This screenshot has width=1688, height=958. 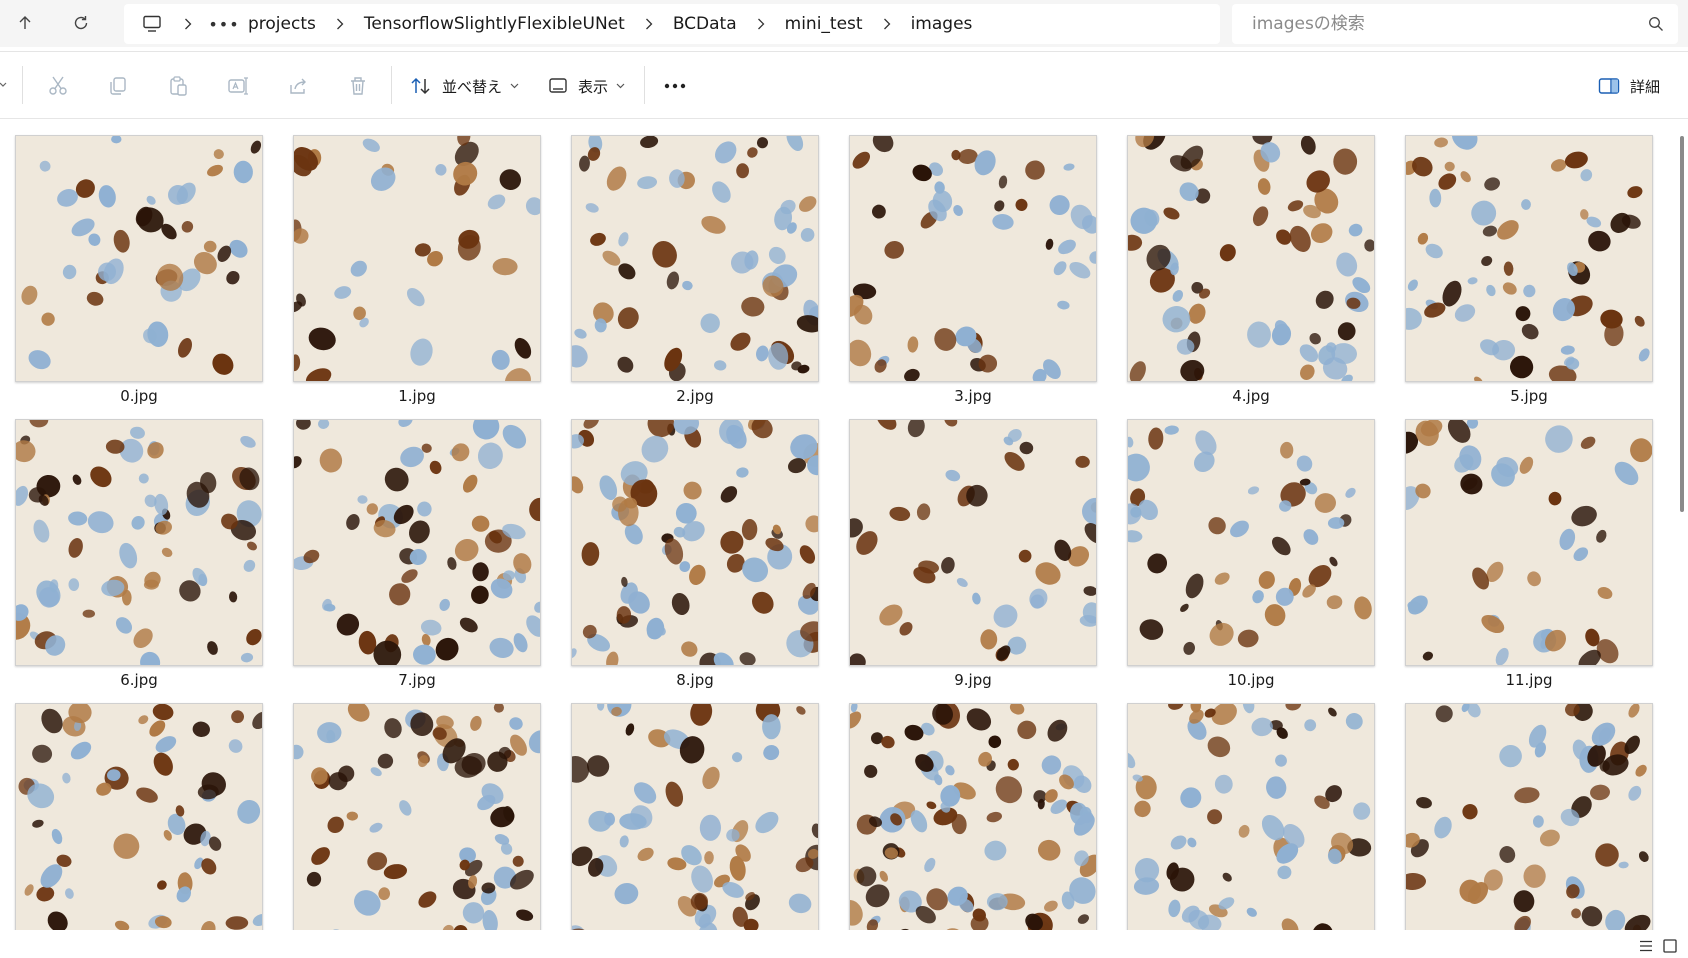 What do you see at coordinates (844, 85) in the screenshot?
I see `command-bar: 並べ替え 表示 詳細` at bounding box center [844, 85].